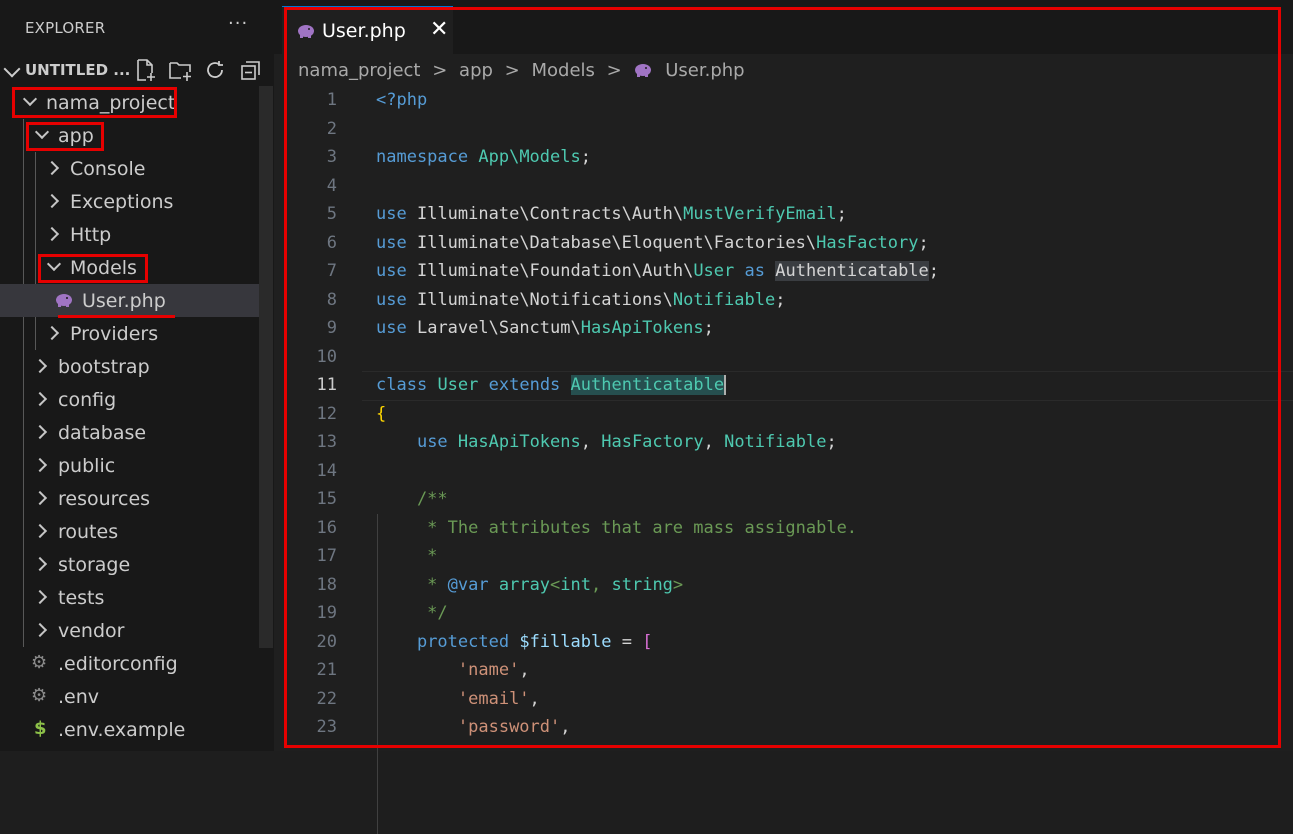  I want to click on tree-item-nama-project: nama_project, so click(130, 102).